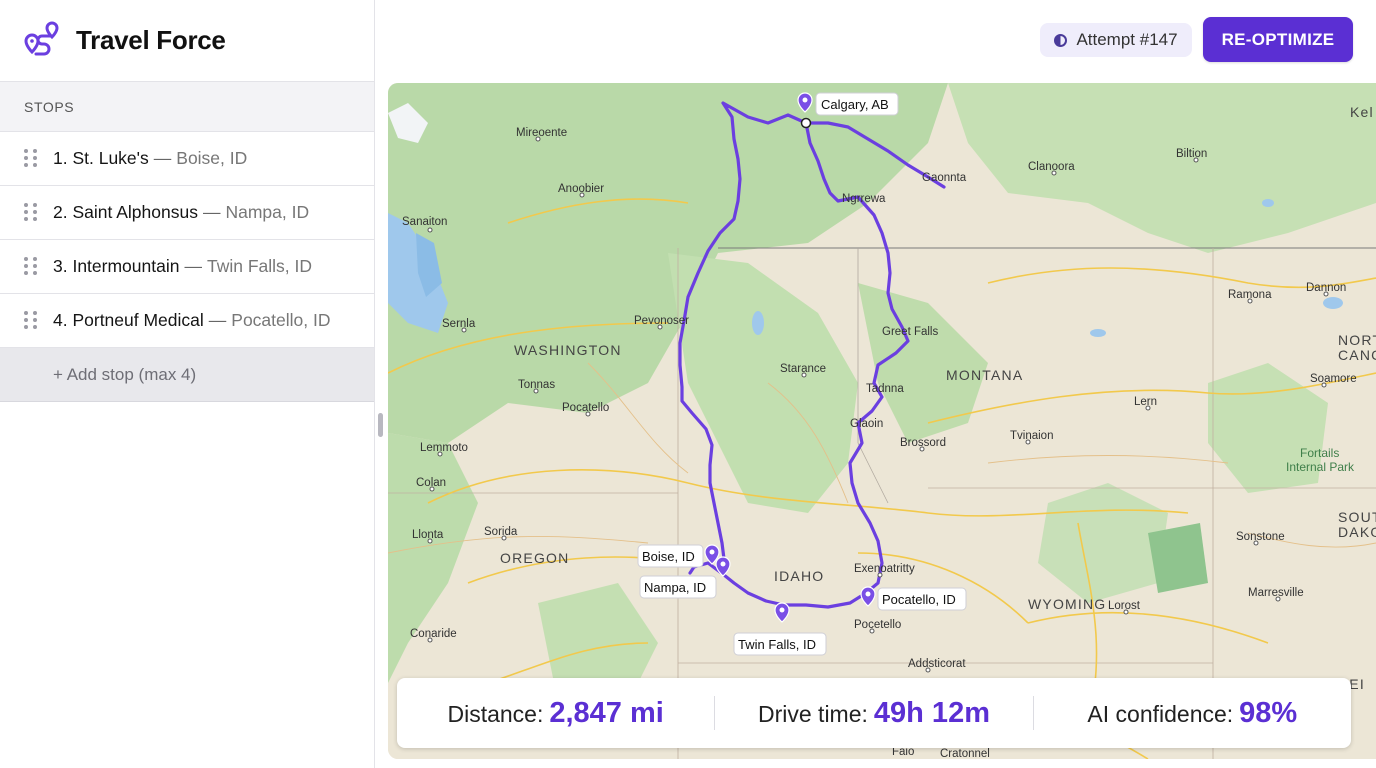 Image resolution: width=1376 pixels, height=768 pixels. What do you see at coordinates (877, 625) in the screenshot?
I see `map-city-label: Pocetello` at bounding box center [877, 625].